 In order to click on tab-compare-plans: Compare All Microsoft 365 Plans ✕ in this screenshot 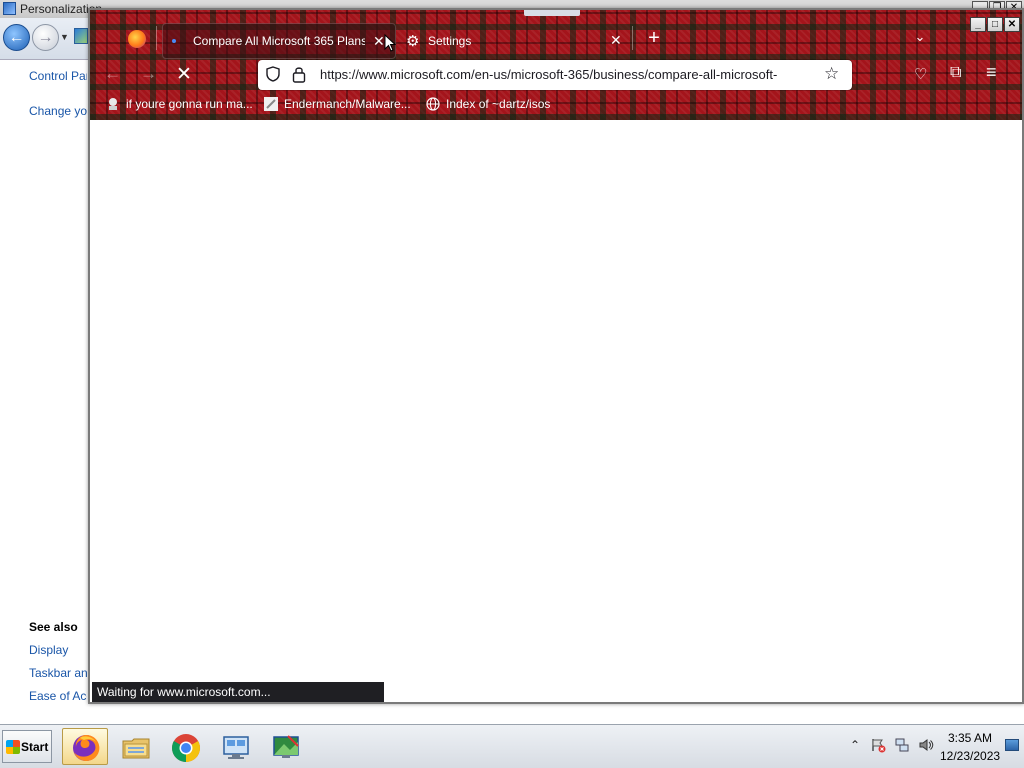, I will do `click(279, 41)`.